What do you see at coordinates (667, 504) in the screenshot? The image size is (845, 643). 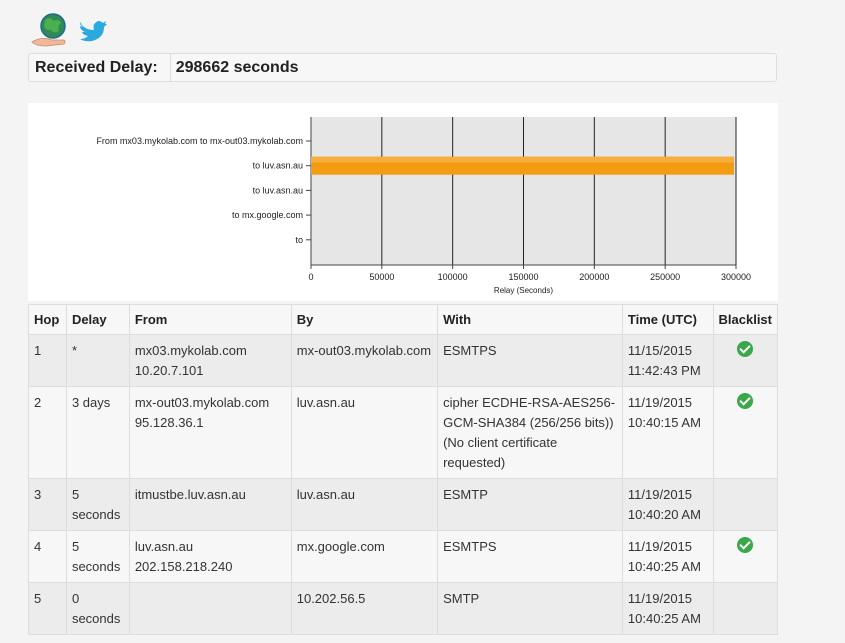 I see `time-cell: 11/19/2015 10:40:20 AM` at bounding box center [667, 504].